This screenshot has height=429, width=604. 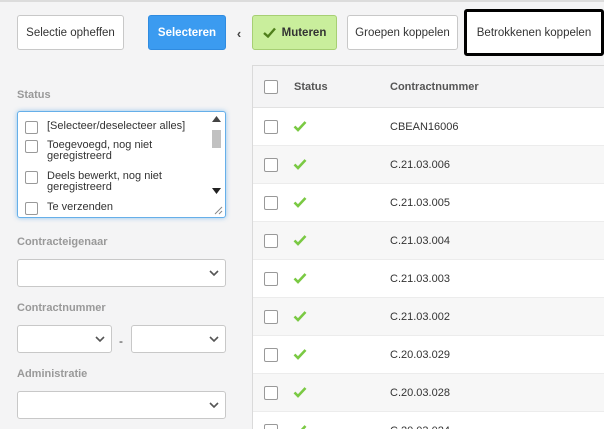 What do you see at coordinates (80, 207) in the screenshot?
I see `status-option-label: Te verzenden` at bounding box center [80, 207].